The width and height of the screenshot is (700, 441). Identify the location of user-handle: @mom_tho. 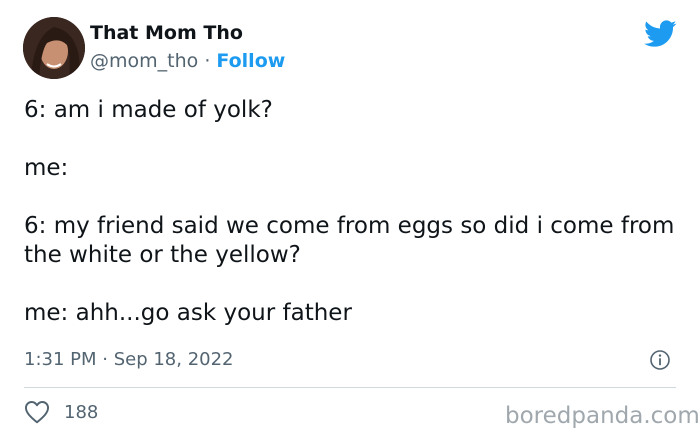
(144, 61).